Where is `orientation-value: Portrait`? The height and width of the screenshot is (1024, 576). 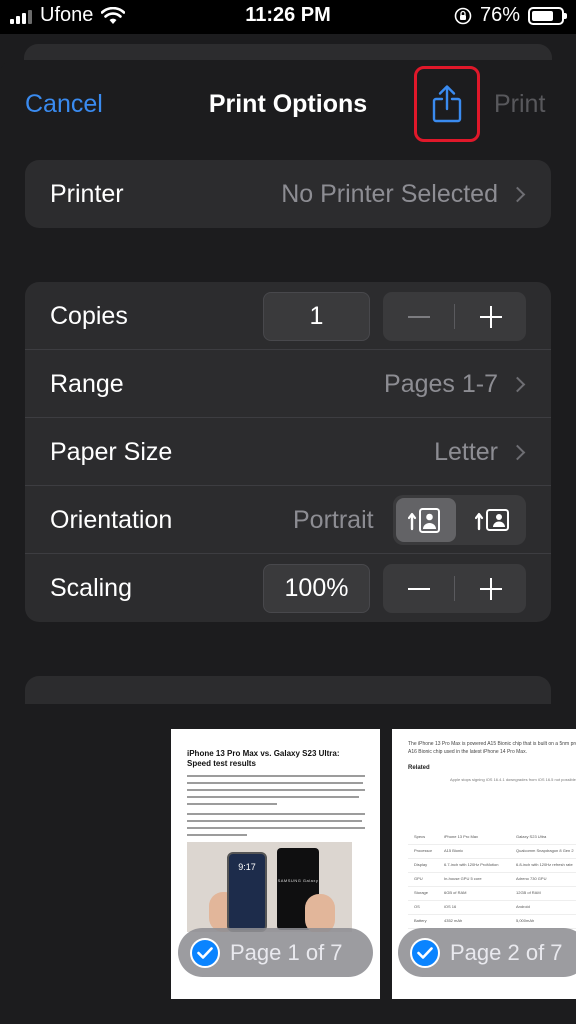
orientation-value: Portrait is located at coordinates (333, 520).